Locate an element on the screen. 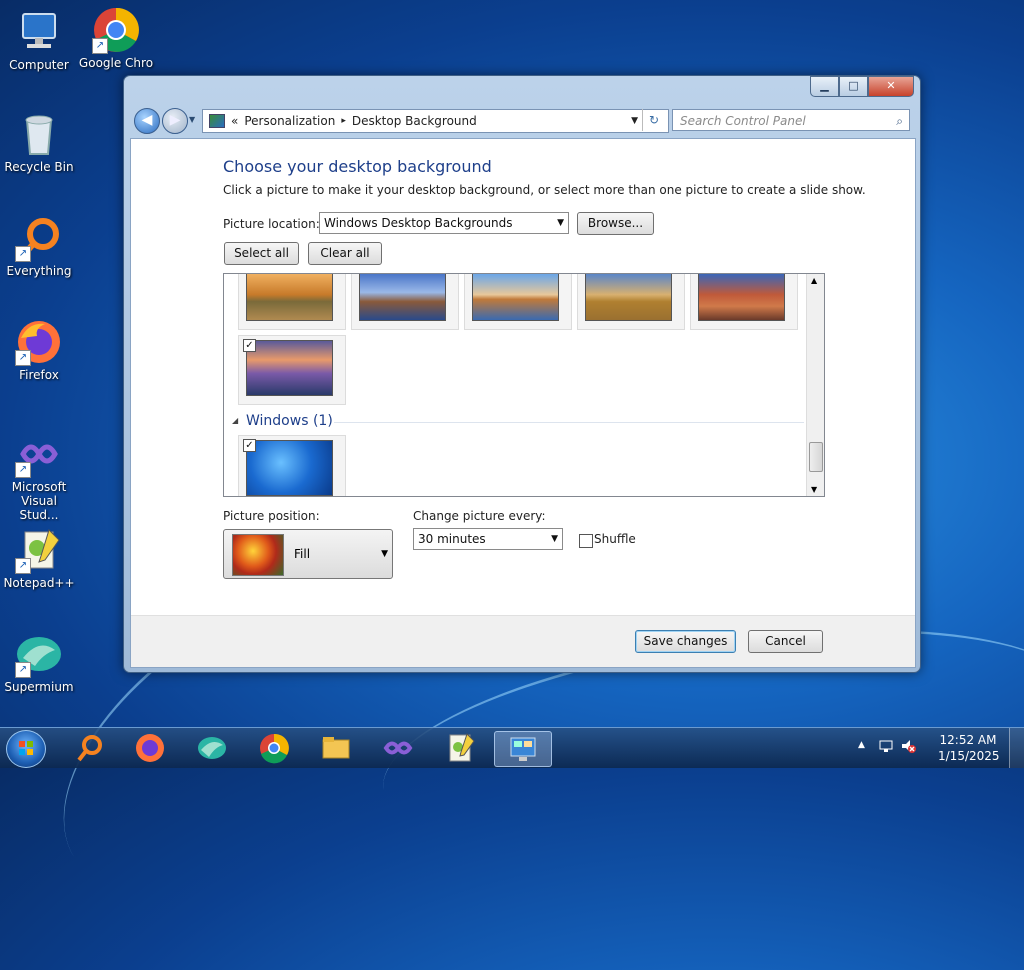 The height and width of the screenshot is (970, 1024). desktop-icon-label: Notepad++ is located at coordinates (39, 583).